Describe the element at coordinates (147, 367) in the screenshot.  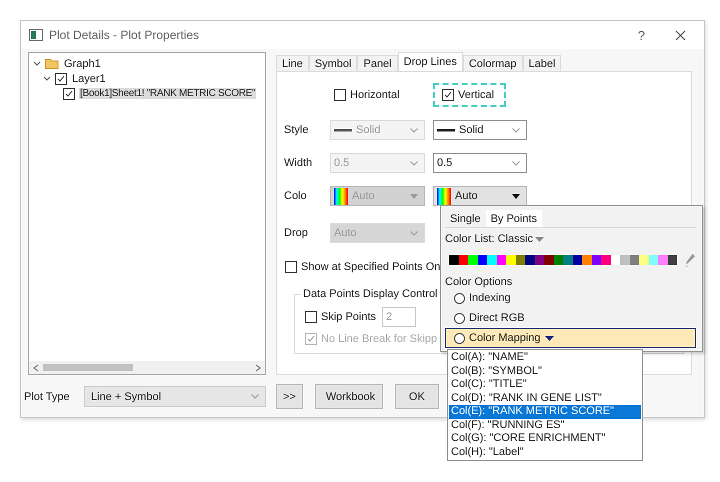
I see `horizontal-scrollbar` at that location.